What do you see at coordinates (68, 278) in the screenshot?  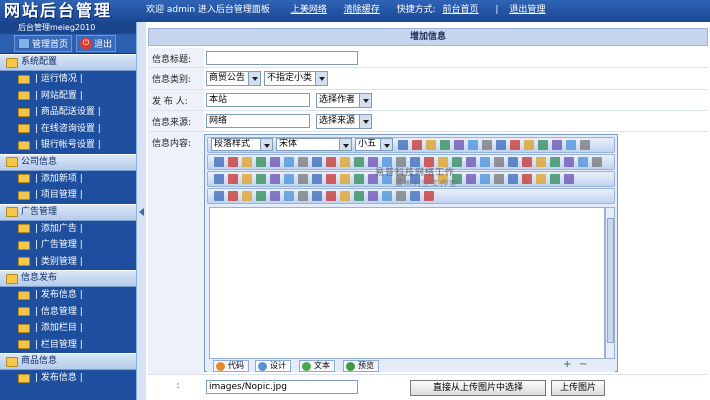 I see `sidebar-group-title: 信息发布` at bounding box center [68, 278].